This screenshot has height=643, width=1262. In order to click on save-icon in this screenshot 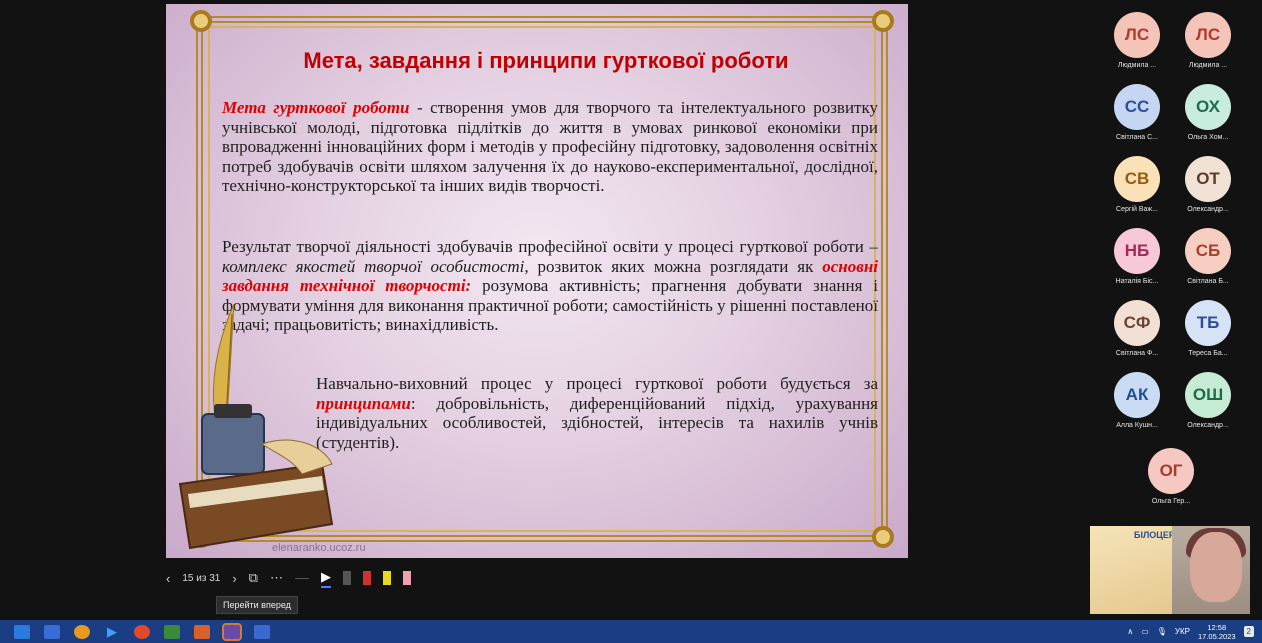, I will do `click(52, 631)`.